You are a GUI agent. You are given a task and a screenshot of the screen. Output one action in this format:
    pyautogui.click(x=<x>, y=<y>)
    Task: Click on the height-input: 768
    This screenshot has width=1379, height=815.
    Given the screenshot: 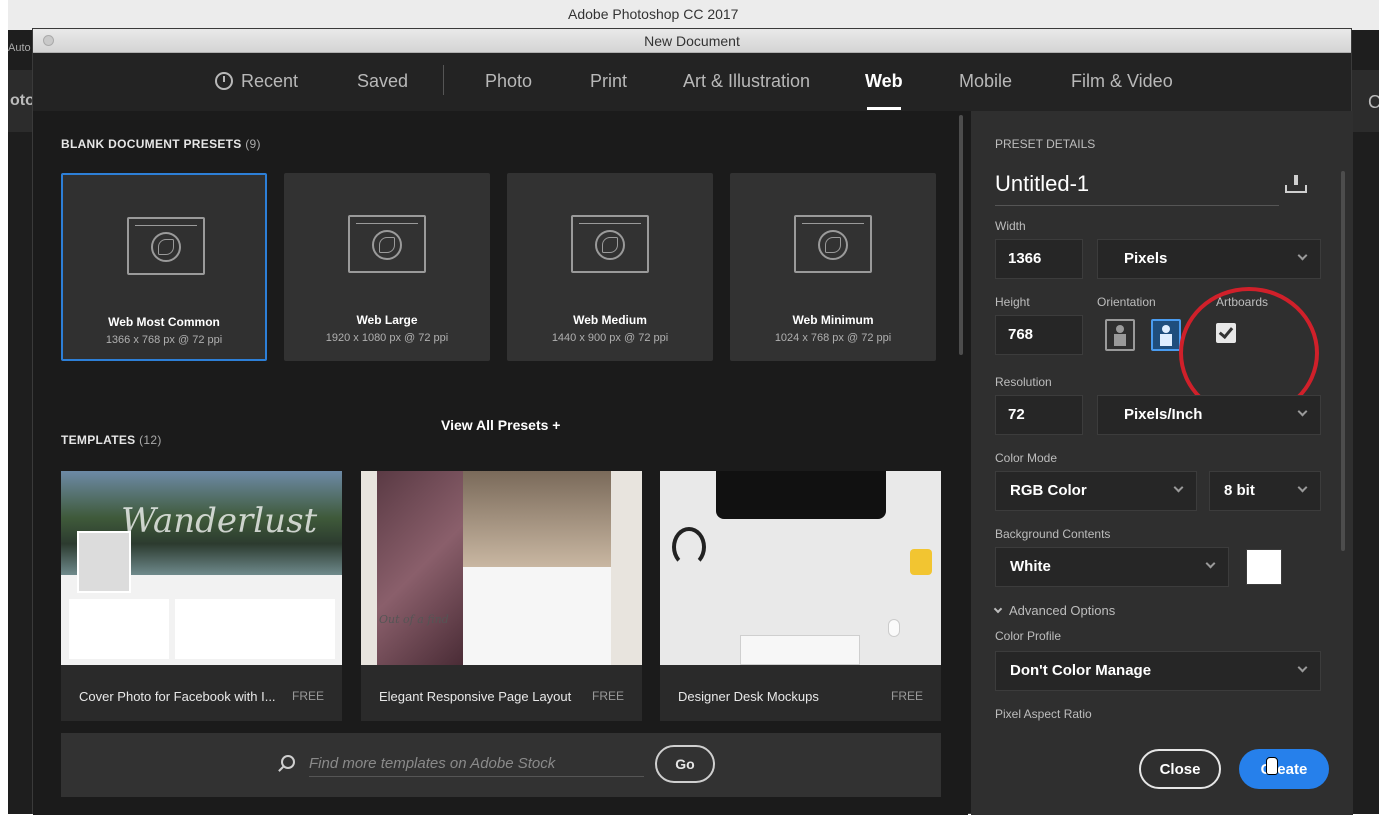 What is the action you would take?
    pyautogui.click(x=1039, y=335)
    